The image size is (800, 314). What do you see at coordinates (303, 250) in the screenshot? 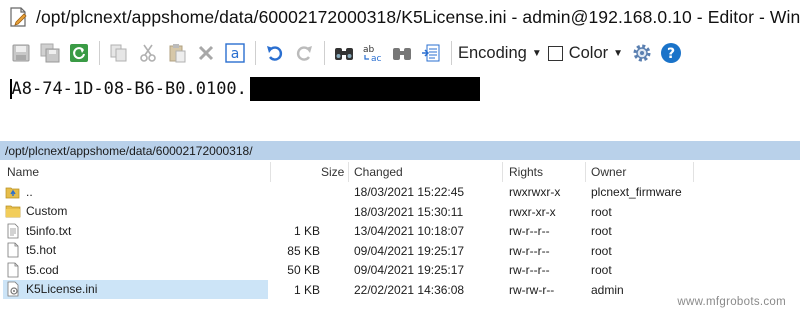
I see `file-size: 85 KB` at bounding box center [303, 250].